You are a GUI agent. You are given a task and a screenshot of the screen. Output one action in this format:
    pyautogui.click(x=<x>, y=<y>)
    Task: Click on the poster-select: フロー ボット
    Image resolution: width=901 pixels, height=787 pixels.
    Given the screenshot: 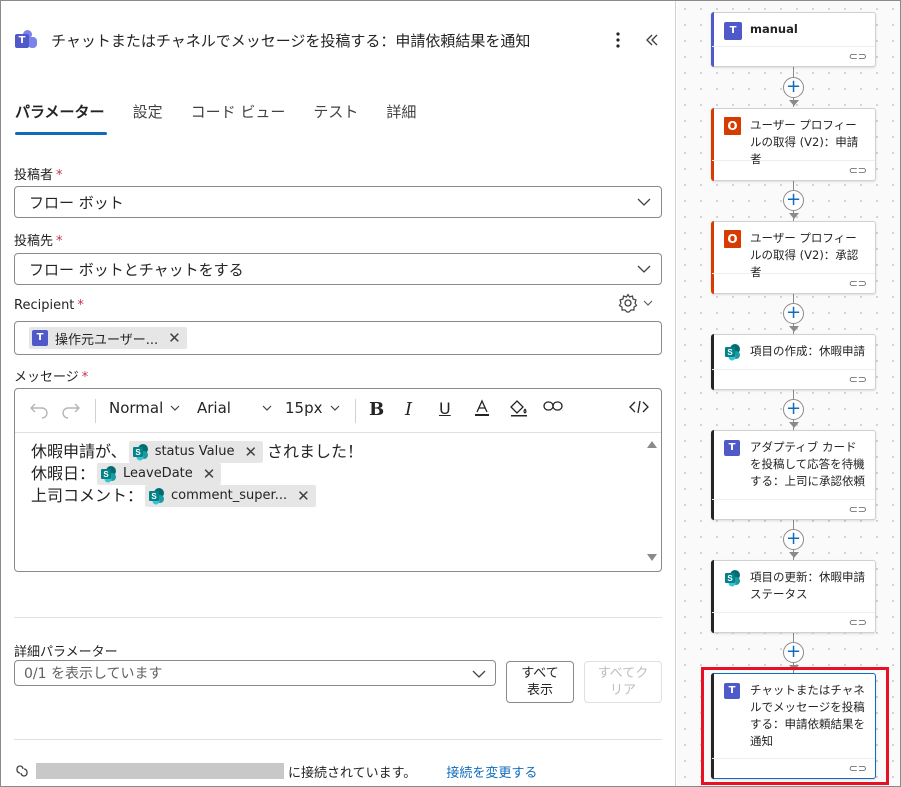 What is the action you would take?
    pyautogui.click(x=338, y=202)
    